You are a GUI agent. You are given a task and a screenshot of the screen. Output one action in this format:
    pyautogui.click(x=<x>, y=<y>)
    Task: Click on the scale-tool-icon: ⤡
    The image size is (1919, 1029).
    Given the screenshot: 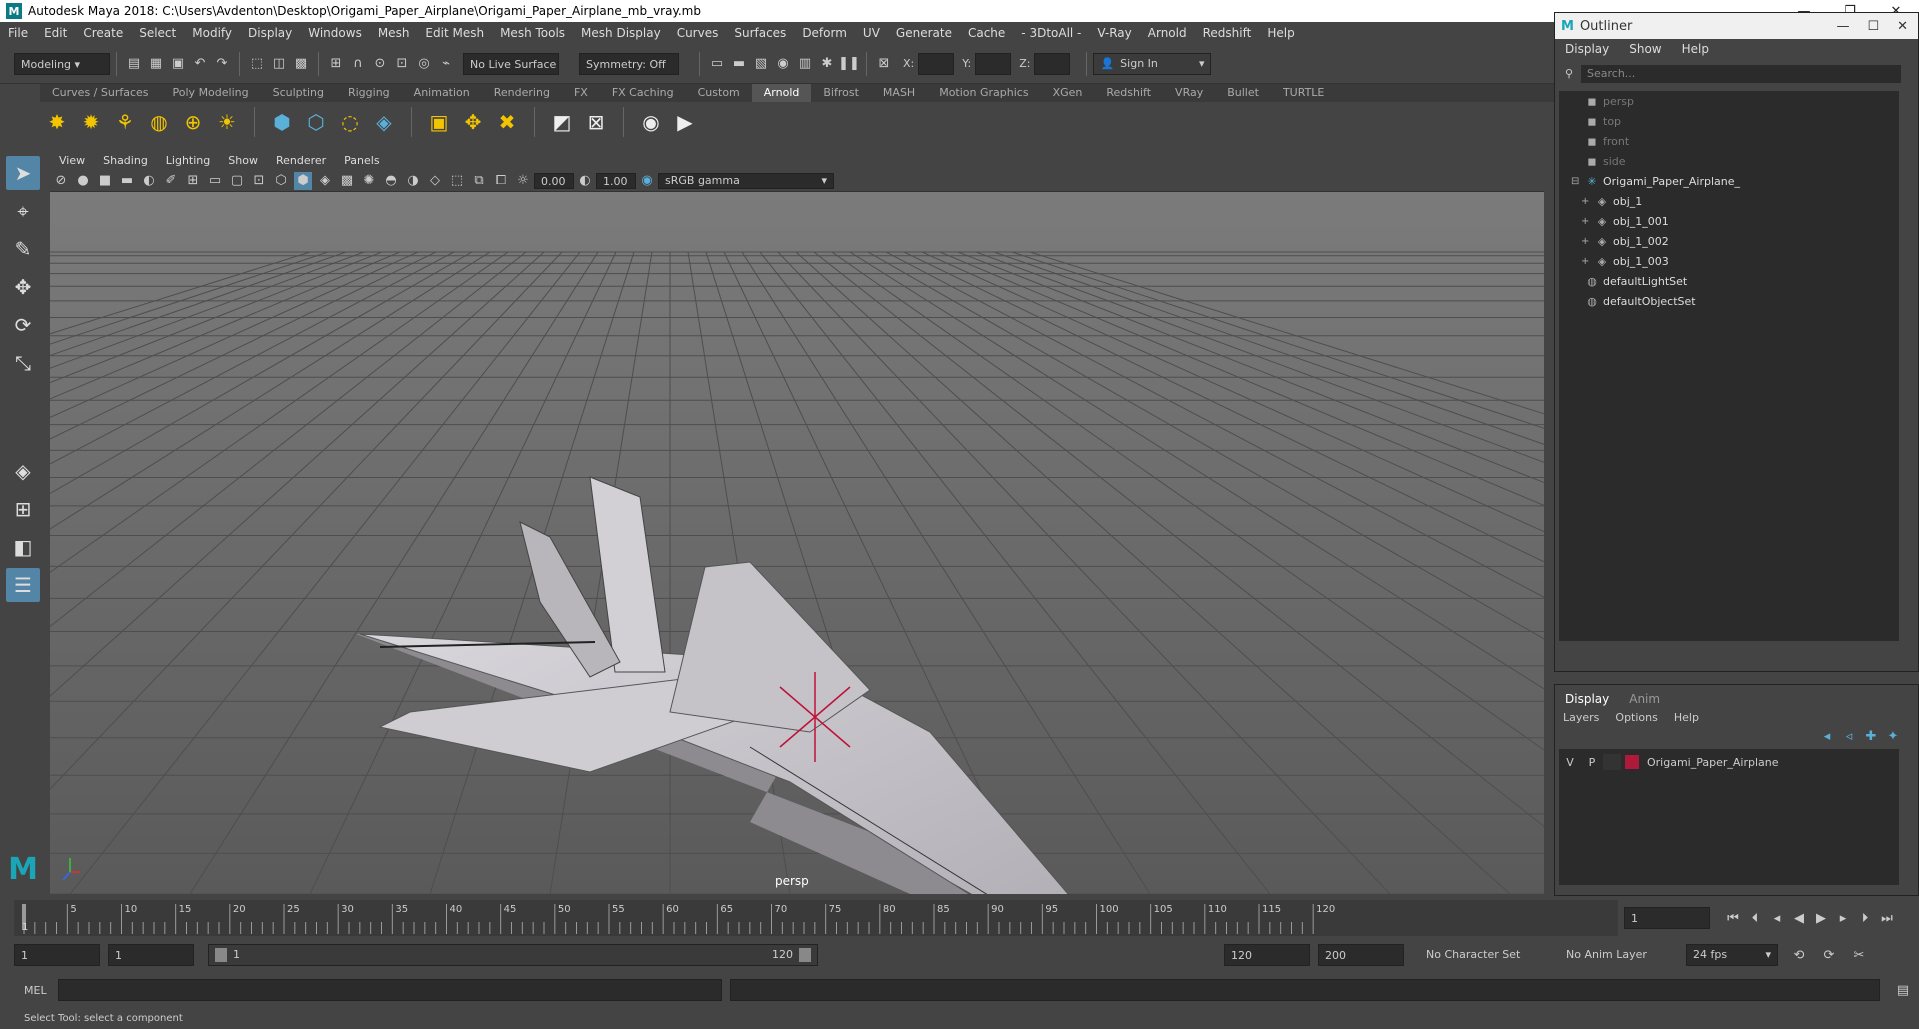 What is the action you would take?
    pyautogui.click(x=23, y=363)
    